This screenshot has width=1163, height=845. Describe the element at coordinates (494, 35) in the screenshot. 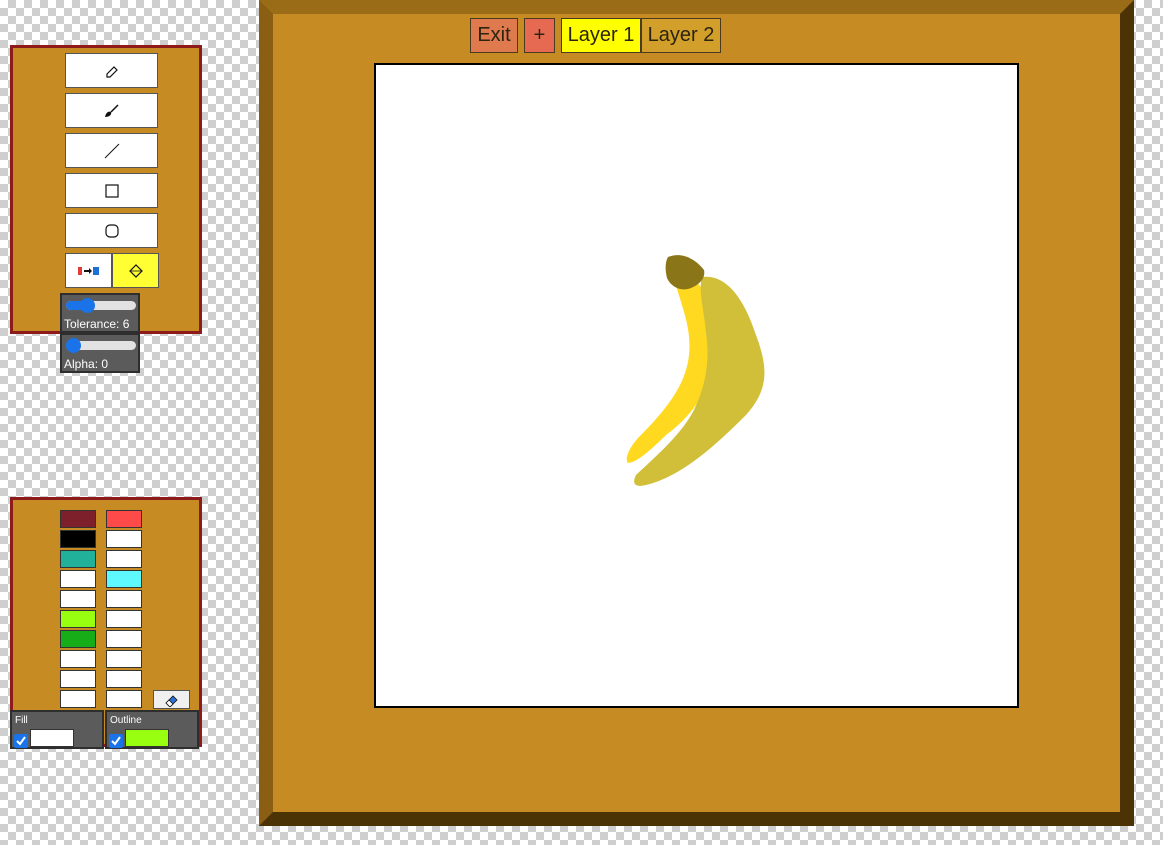

I see `exit-button: Exit` at that location.